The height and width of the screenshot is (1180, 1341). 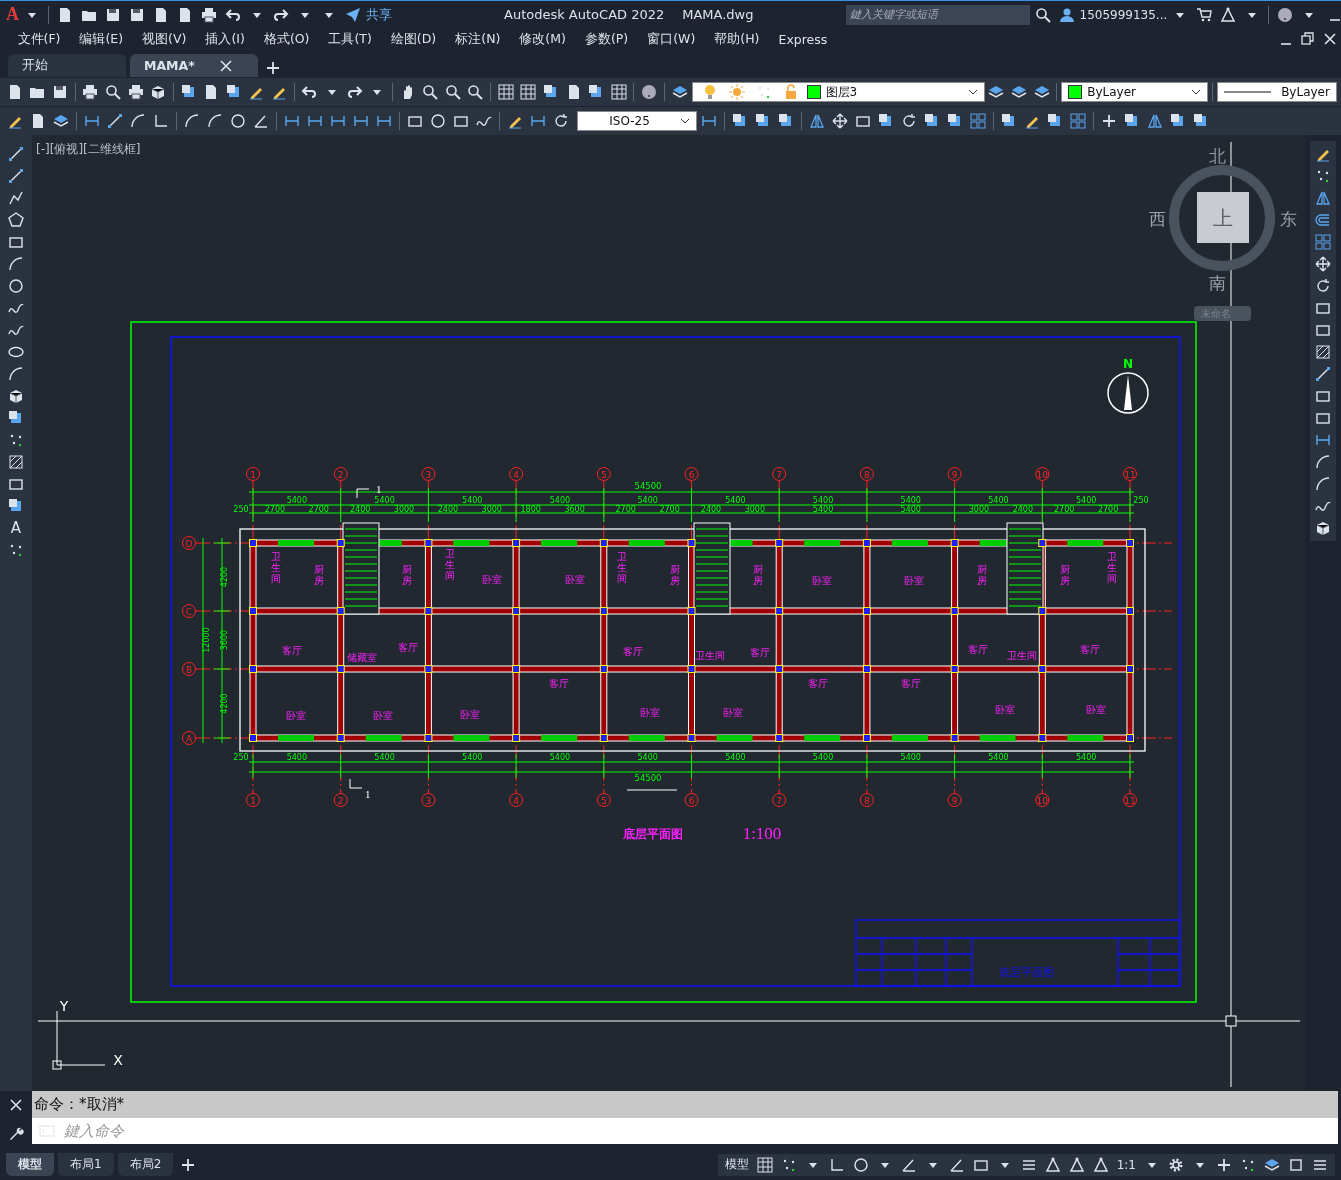 What do you see at coordinates (354, 92) in the screenshot?
I see `redo-arrow-icon` at bounding box center [354, 92].